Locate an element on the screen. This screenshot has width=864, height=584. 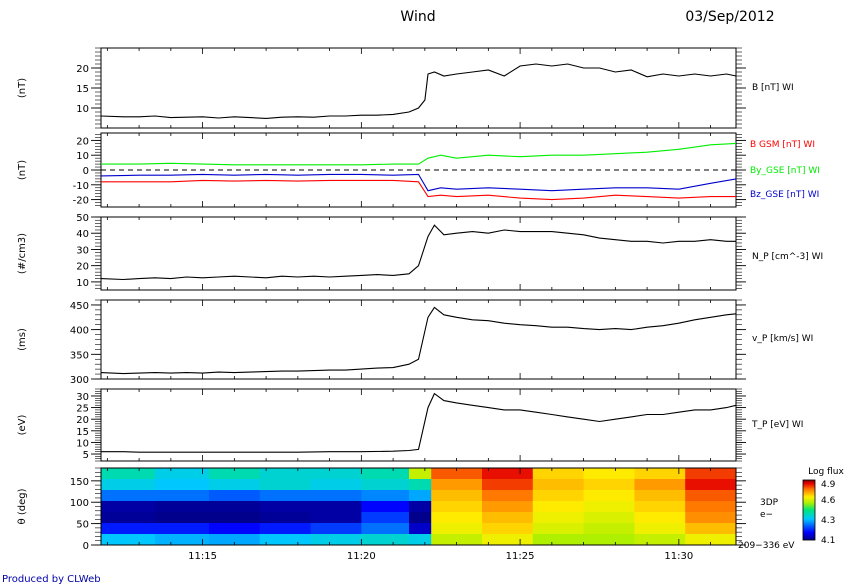
heatmap-label: 3DP is located at coordinates (769, 503).